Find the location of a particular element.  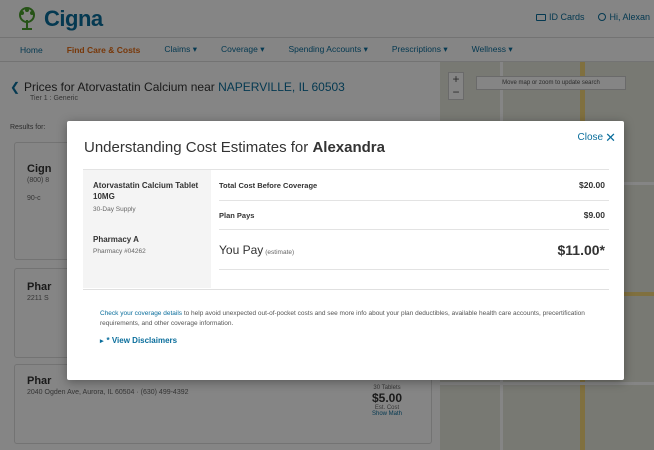

close-icon: ✕ is located at coordinates (610, 137).